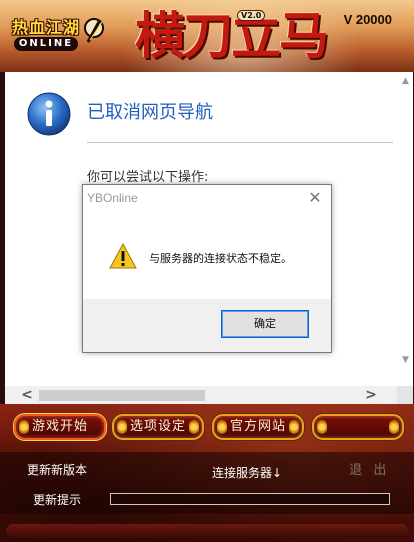 This screenshot has width=414, height=542. What do you see at coordinates (57, 500) in the screenshot?
I see `update-hint-label: 更新提示` at bounding box center [57, 500].